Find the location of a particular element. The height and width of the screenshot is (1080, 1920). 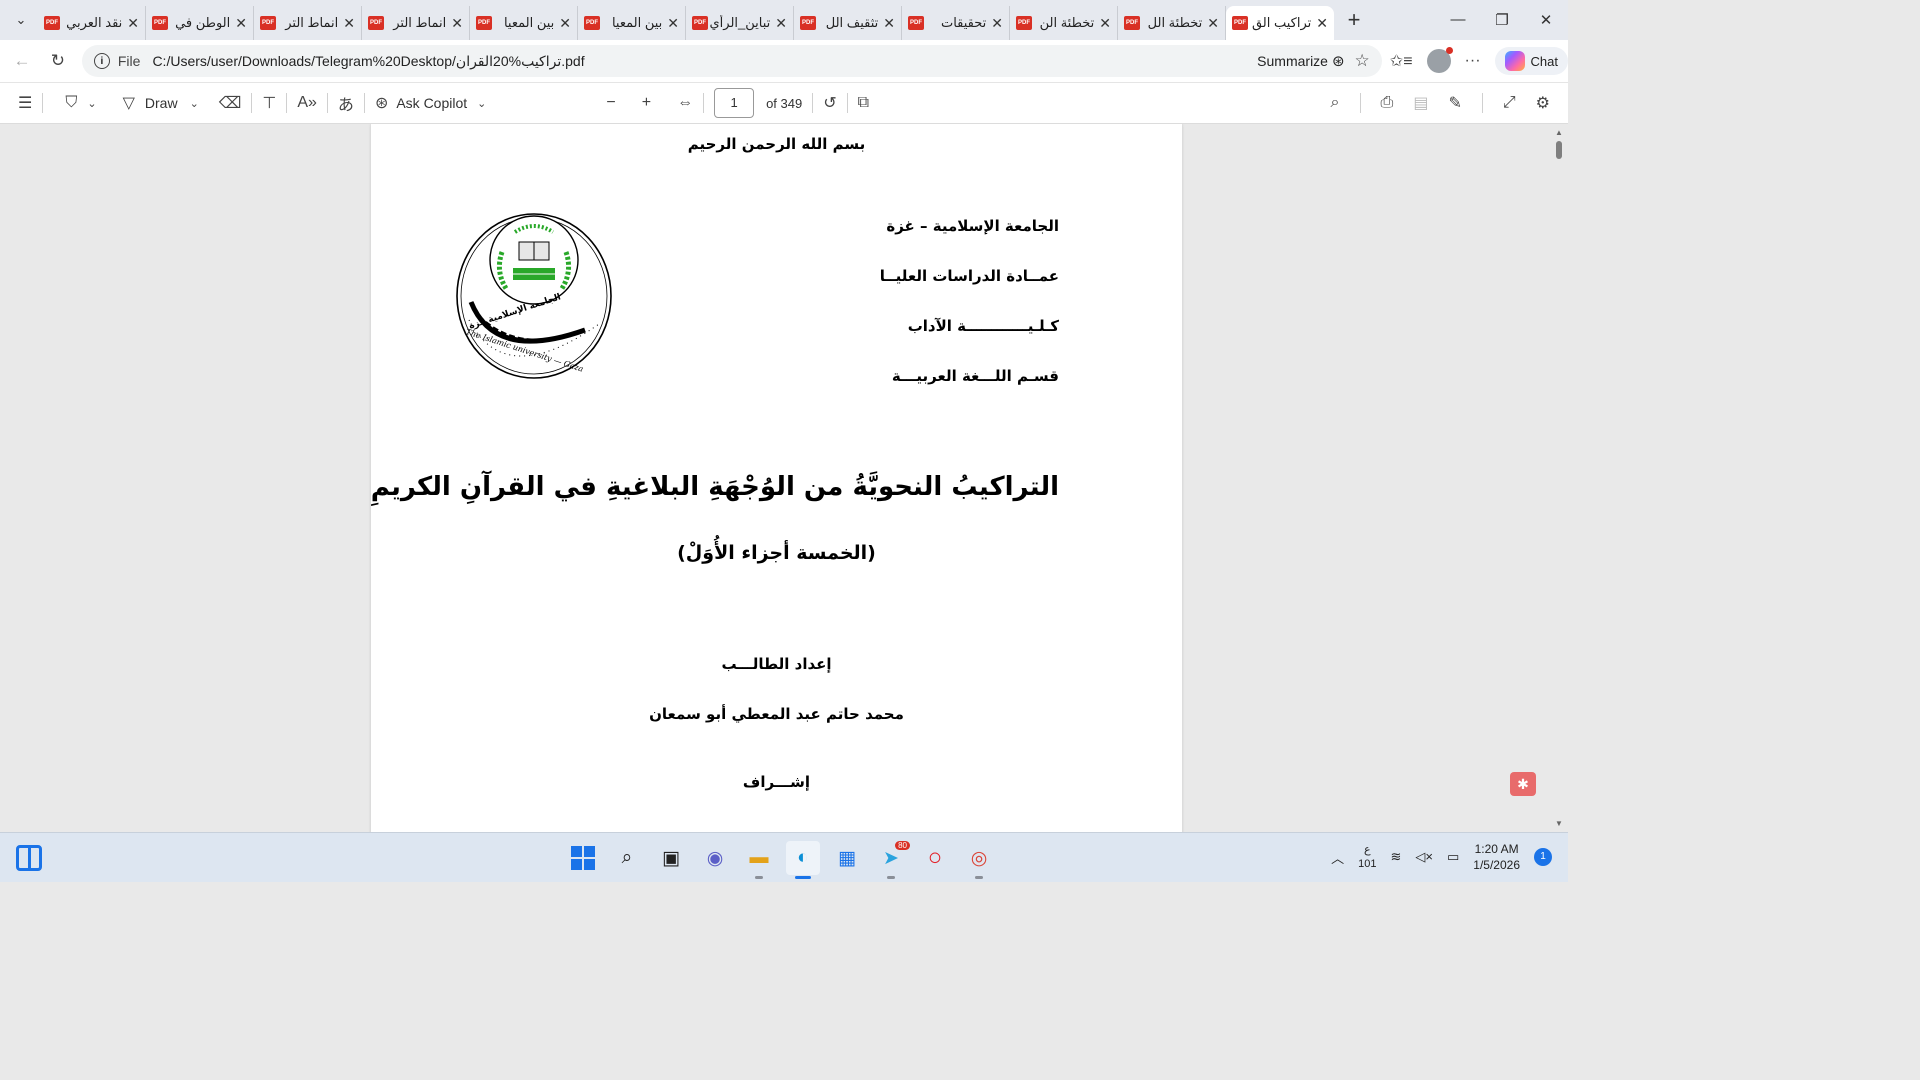

clock-date: 1/5/2026 is located at coordinates (1496, 865).